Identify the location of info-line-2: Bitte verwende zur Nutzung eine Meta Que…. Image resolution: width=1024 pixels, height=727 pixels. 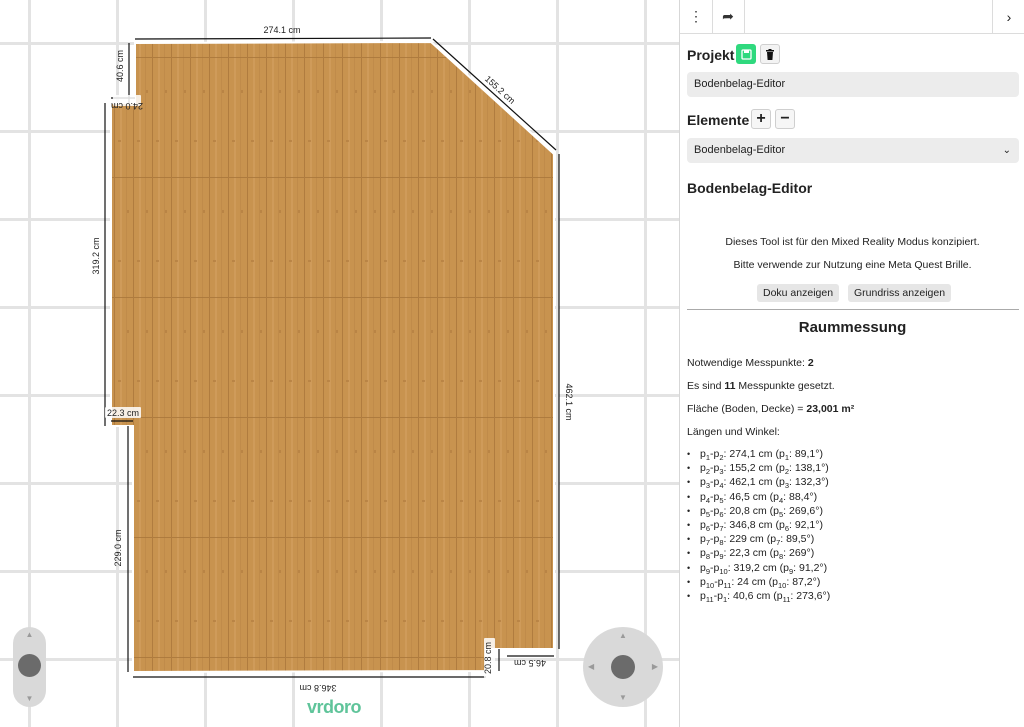
(852, 265).